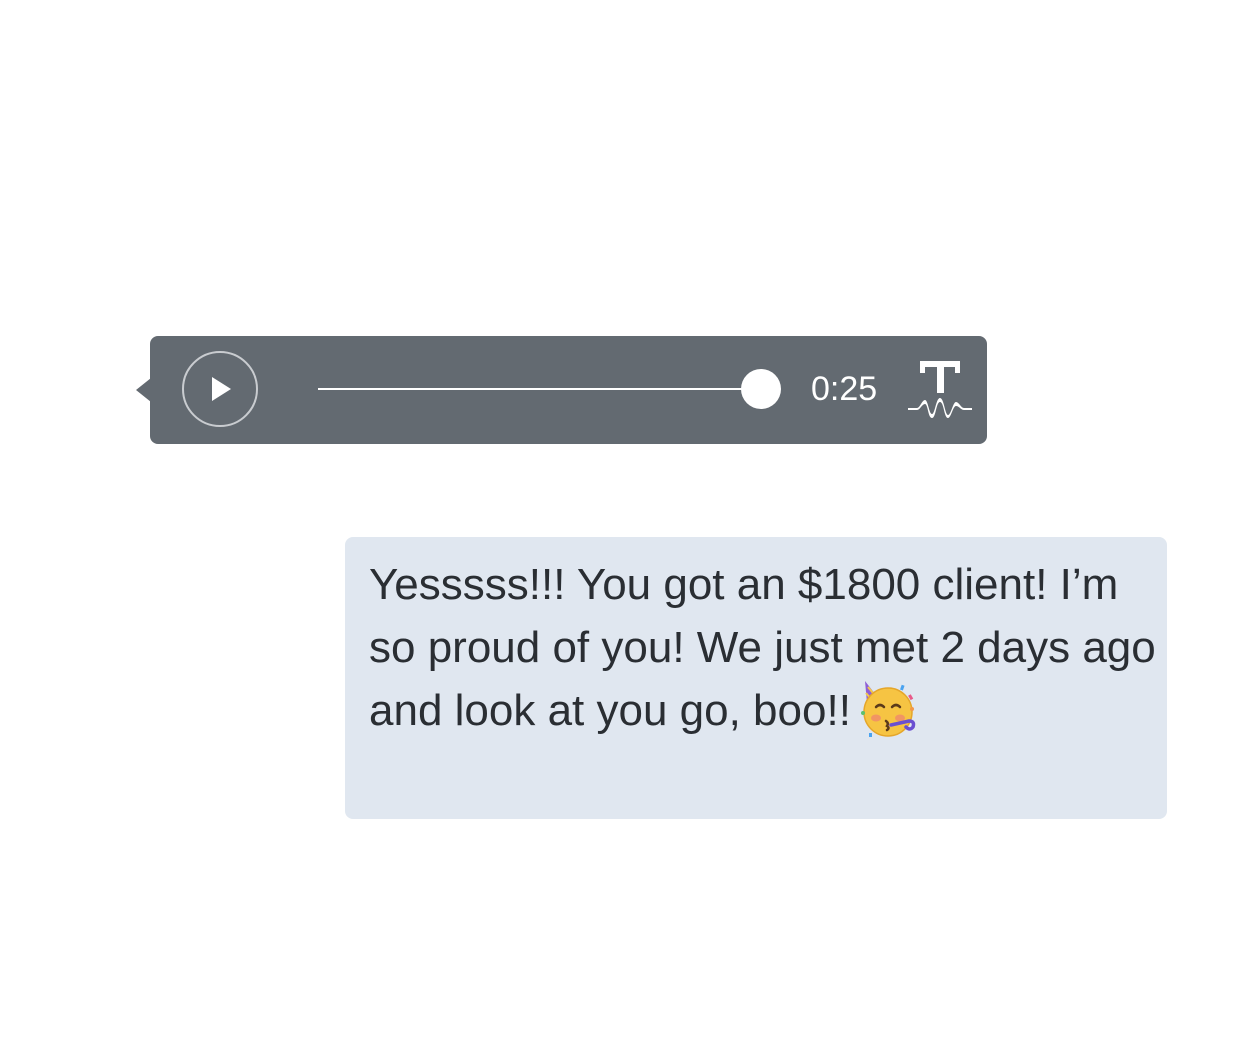 This screenshot has width=1241, height=1045. I want to click on transcribe-button, so click(940, 391).